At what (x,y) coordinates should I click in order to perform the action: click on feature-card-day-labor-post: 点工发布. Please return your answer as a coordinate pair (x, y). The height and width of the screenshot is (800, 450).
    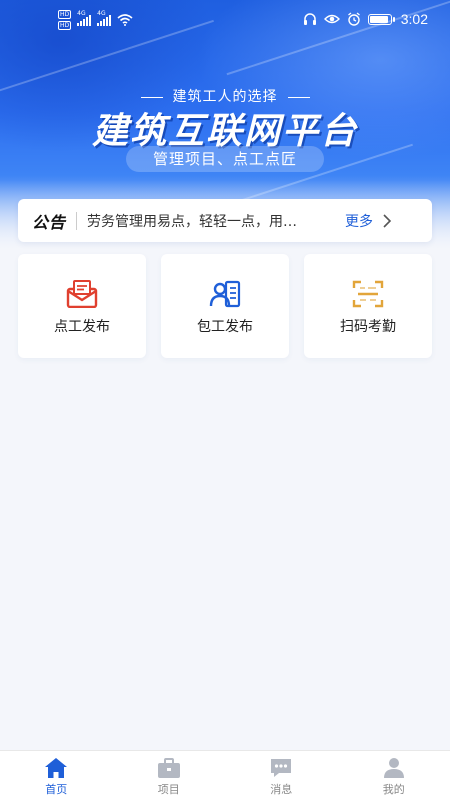
    Looking at the image, I should click on (82, 306).